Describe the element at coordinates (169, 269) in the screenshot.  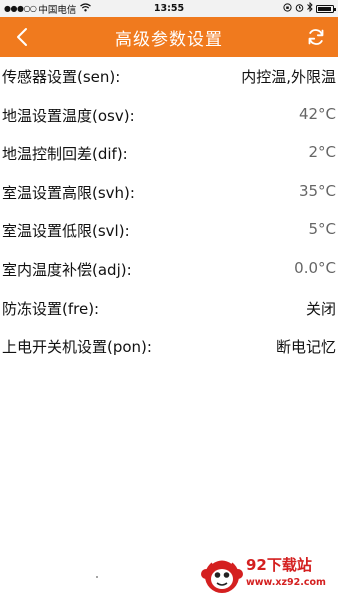
I see `setting-row-adj: 室内温度补偿(adj): 0.0°C` at that location.